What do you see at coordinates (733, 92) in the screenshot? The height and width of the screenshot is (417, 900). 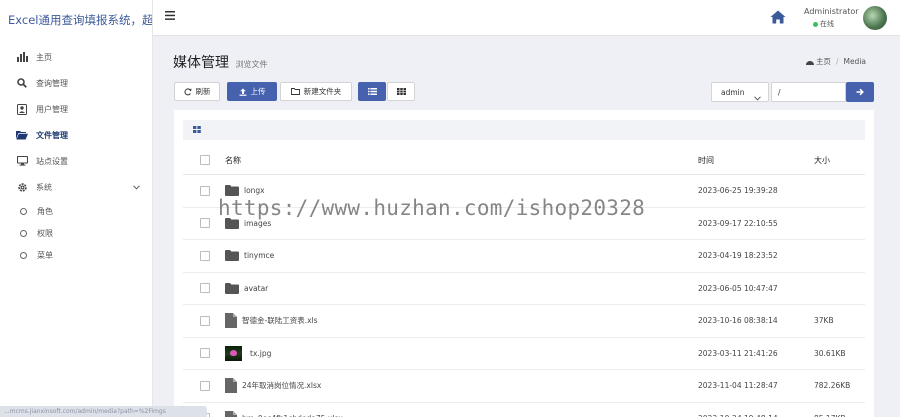 I see `disk-select-value: admin` at bounding box center [733, 92].